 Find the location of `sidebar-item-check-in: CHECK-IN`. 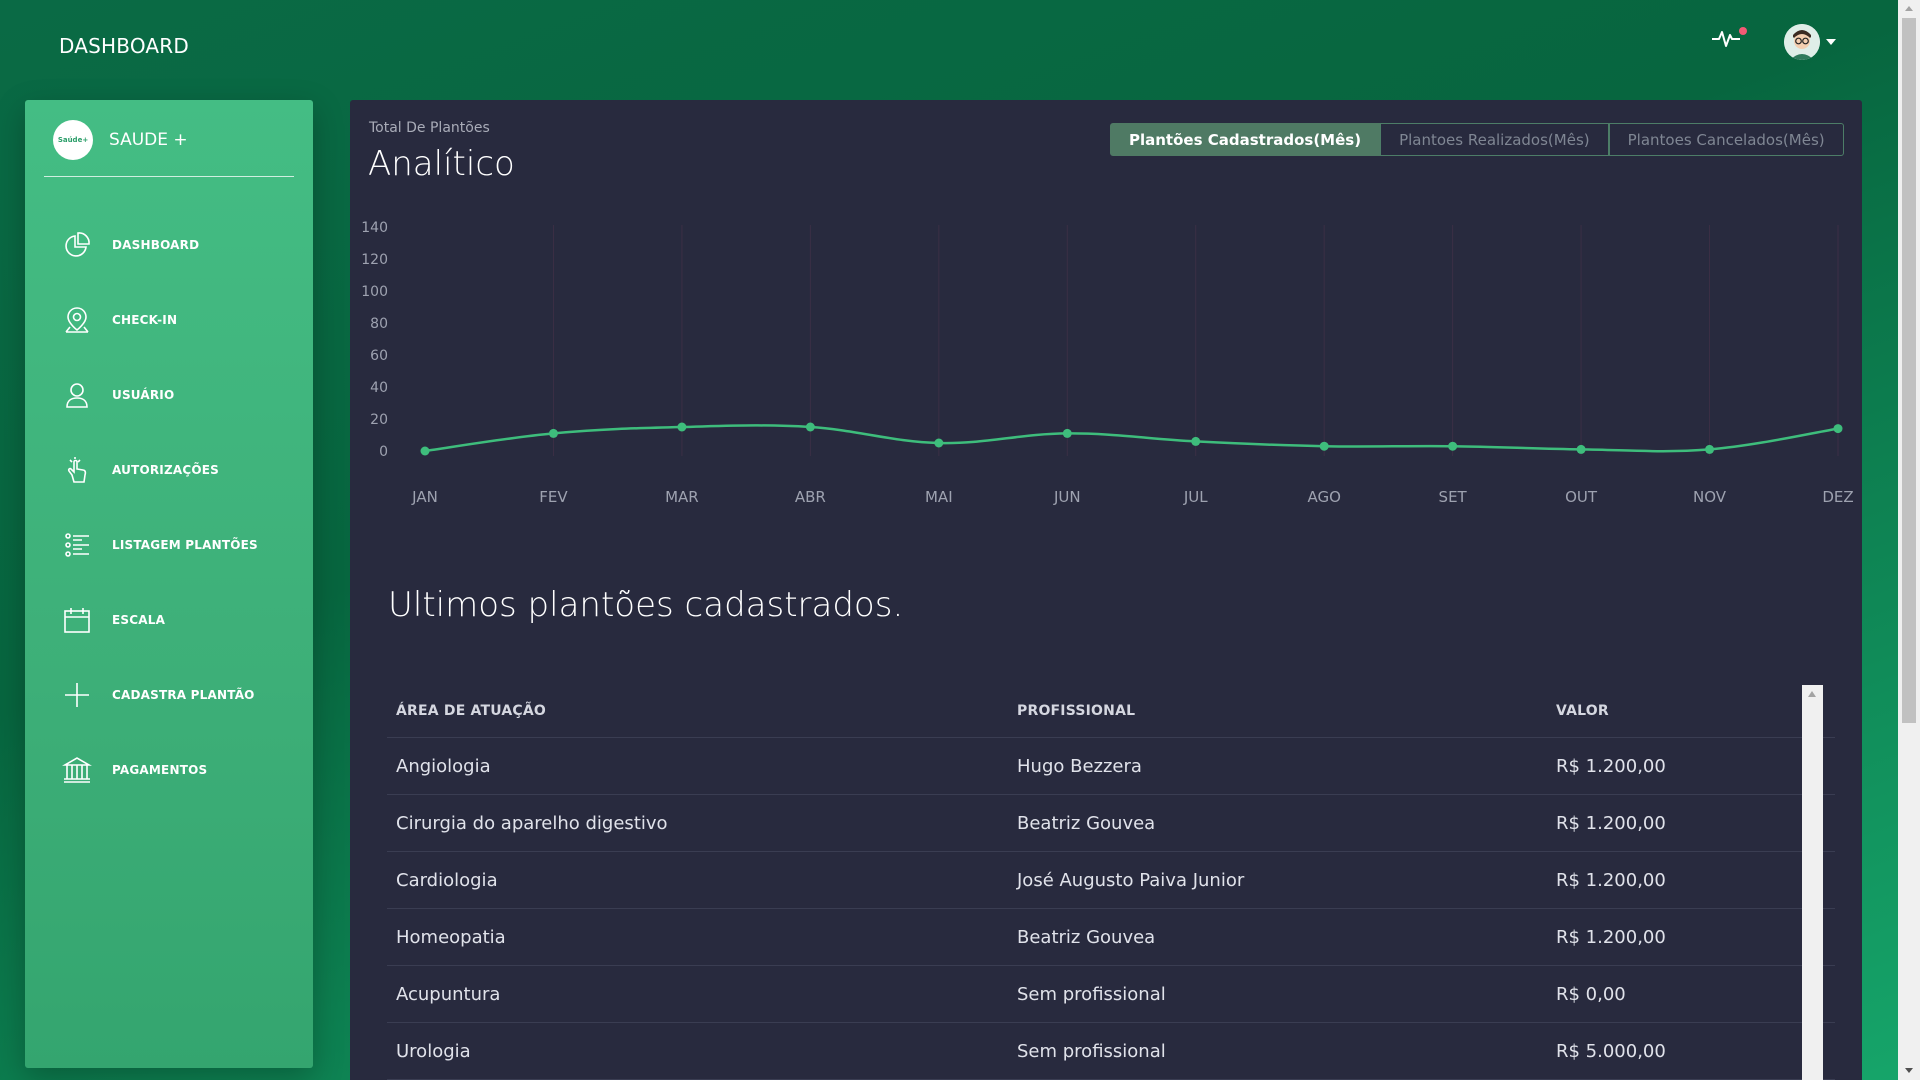

sidebar-item-check-in: CHECK-IN is located at coordinates (169, 319).